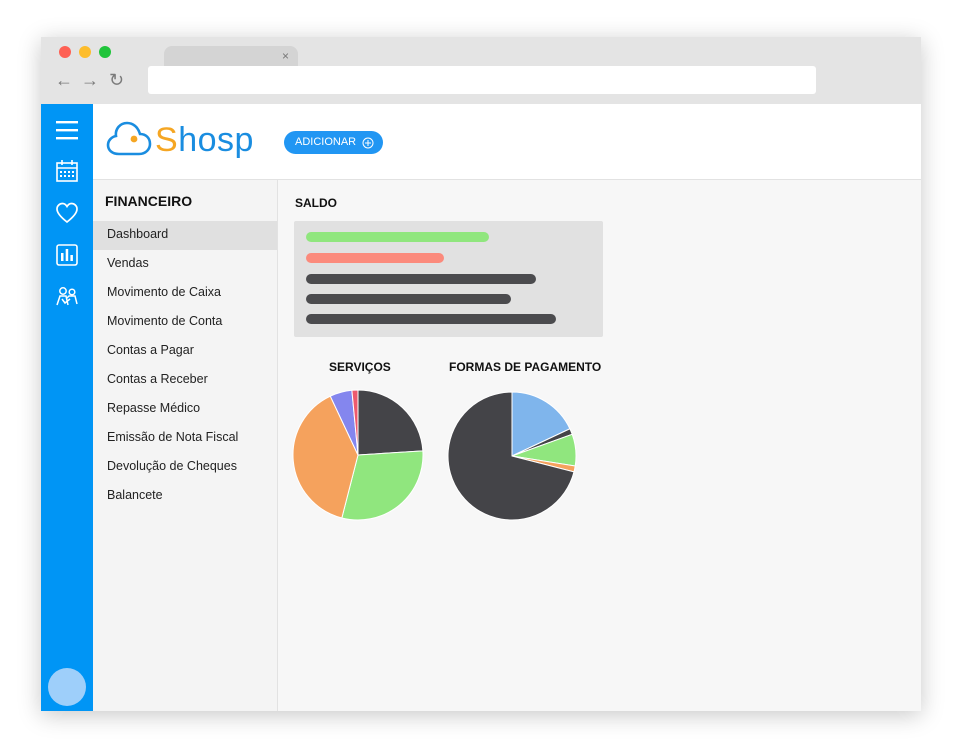 Image resolution: width=959 pixels, height=754 pixels. I want to click on menu-title: FINANCEIRO, so click(149, 201).